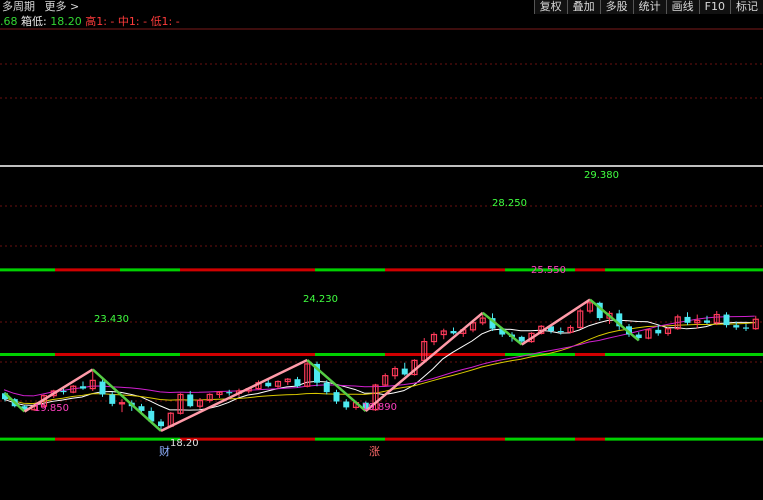 This screenshot has width=763, height=500. I want to click on annotation-low-4: 25.550, so click(548, 270).